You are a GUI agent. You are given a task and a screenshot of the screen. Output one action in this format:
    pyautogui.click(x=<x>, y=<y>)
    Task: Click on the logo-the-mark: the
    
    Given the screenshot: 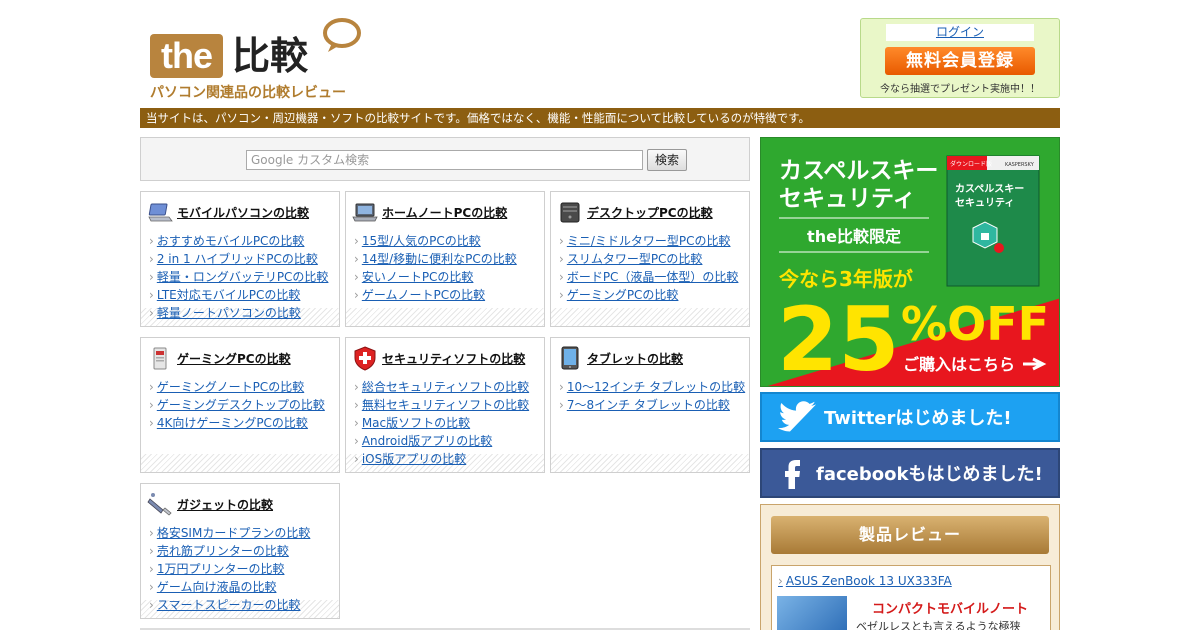 What is the action you would take?
    pyautogui.click(x=186, y=56)
    